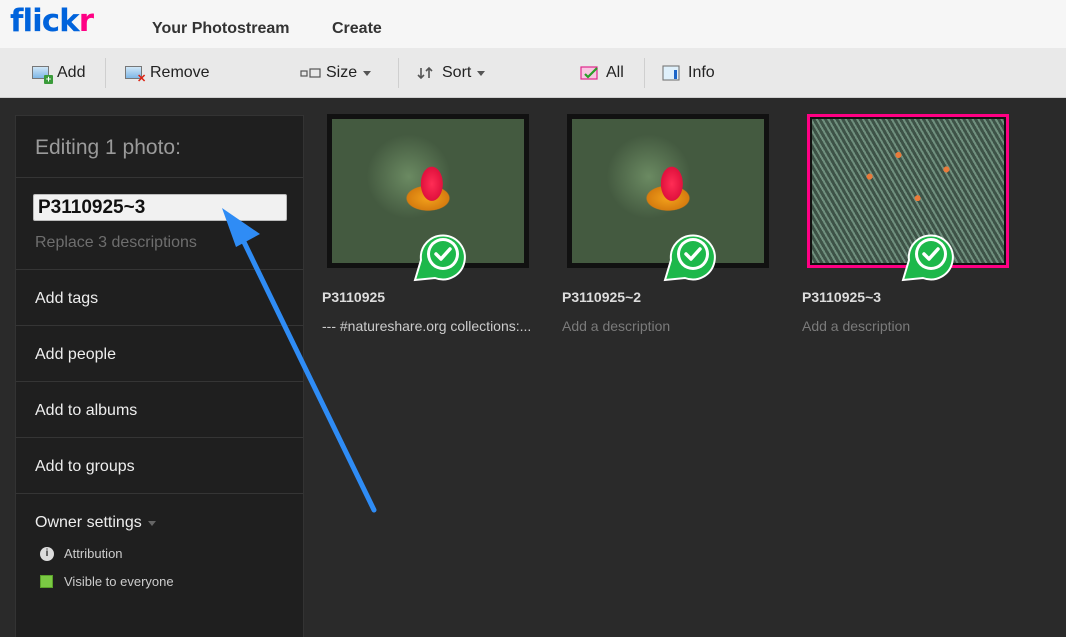 The width and height of the screenshot is (1066, 637). Describe the element at coordinates (46, 581) in the screenshot. I see `visibility-icon` at that location.